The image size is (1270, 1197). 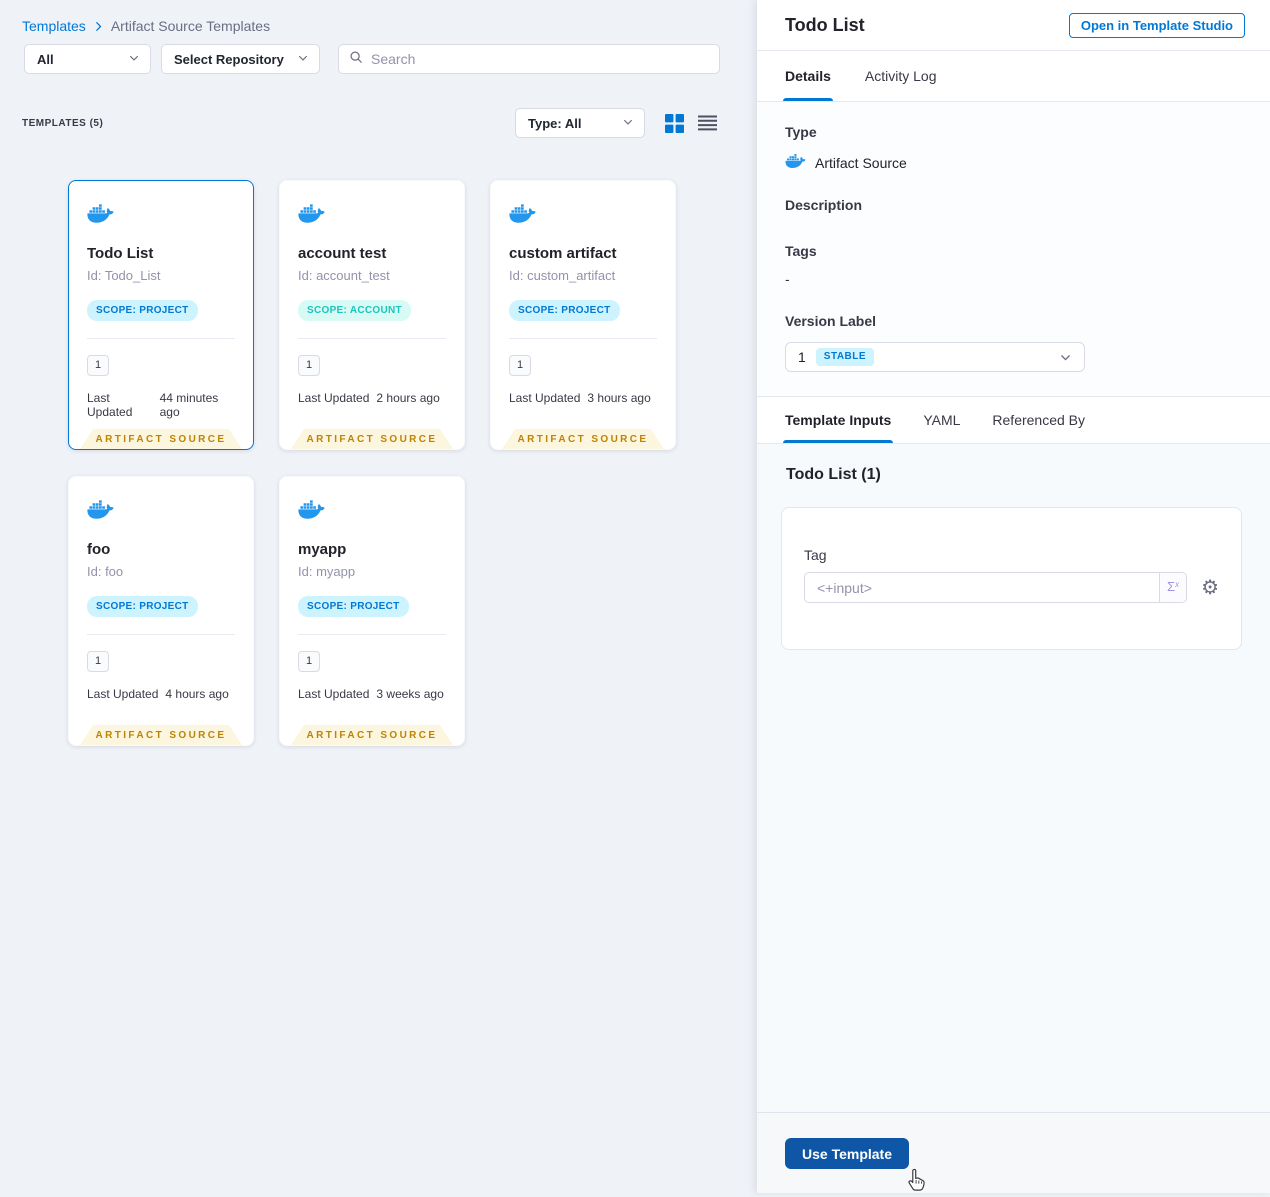 I want to click on grid-view-icon, so click(x=674, y=123).